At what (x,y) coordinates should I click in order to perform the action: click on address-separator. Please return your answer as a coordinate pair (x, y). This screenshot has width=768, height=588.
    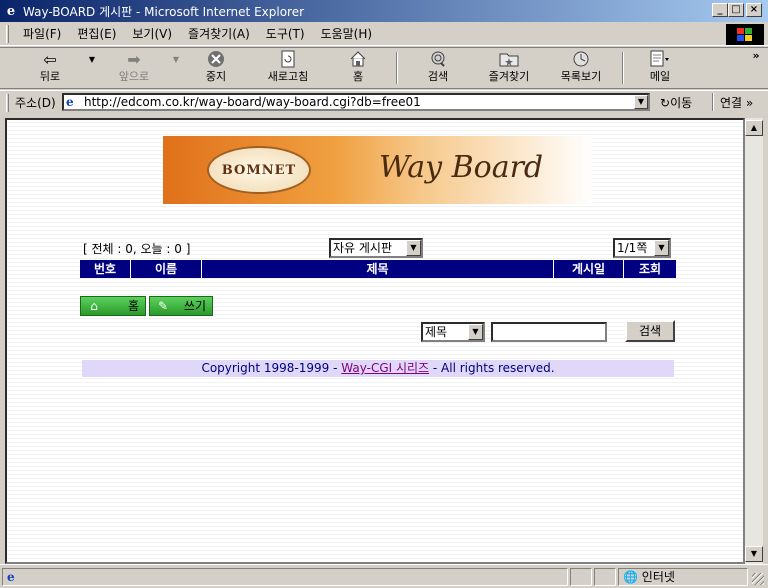
    Looking at the image, I should click on (713, 102).